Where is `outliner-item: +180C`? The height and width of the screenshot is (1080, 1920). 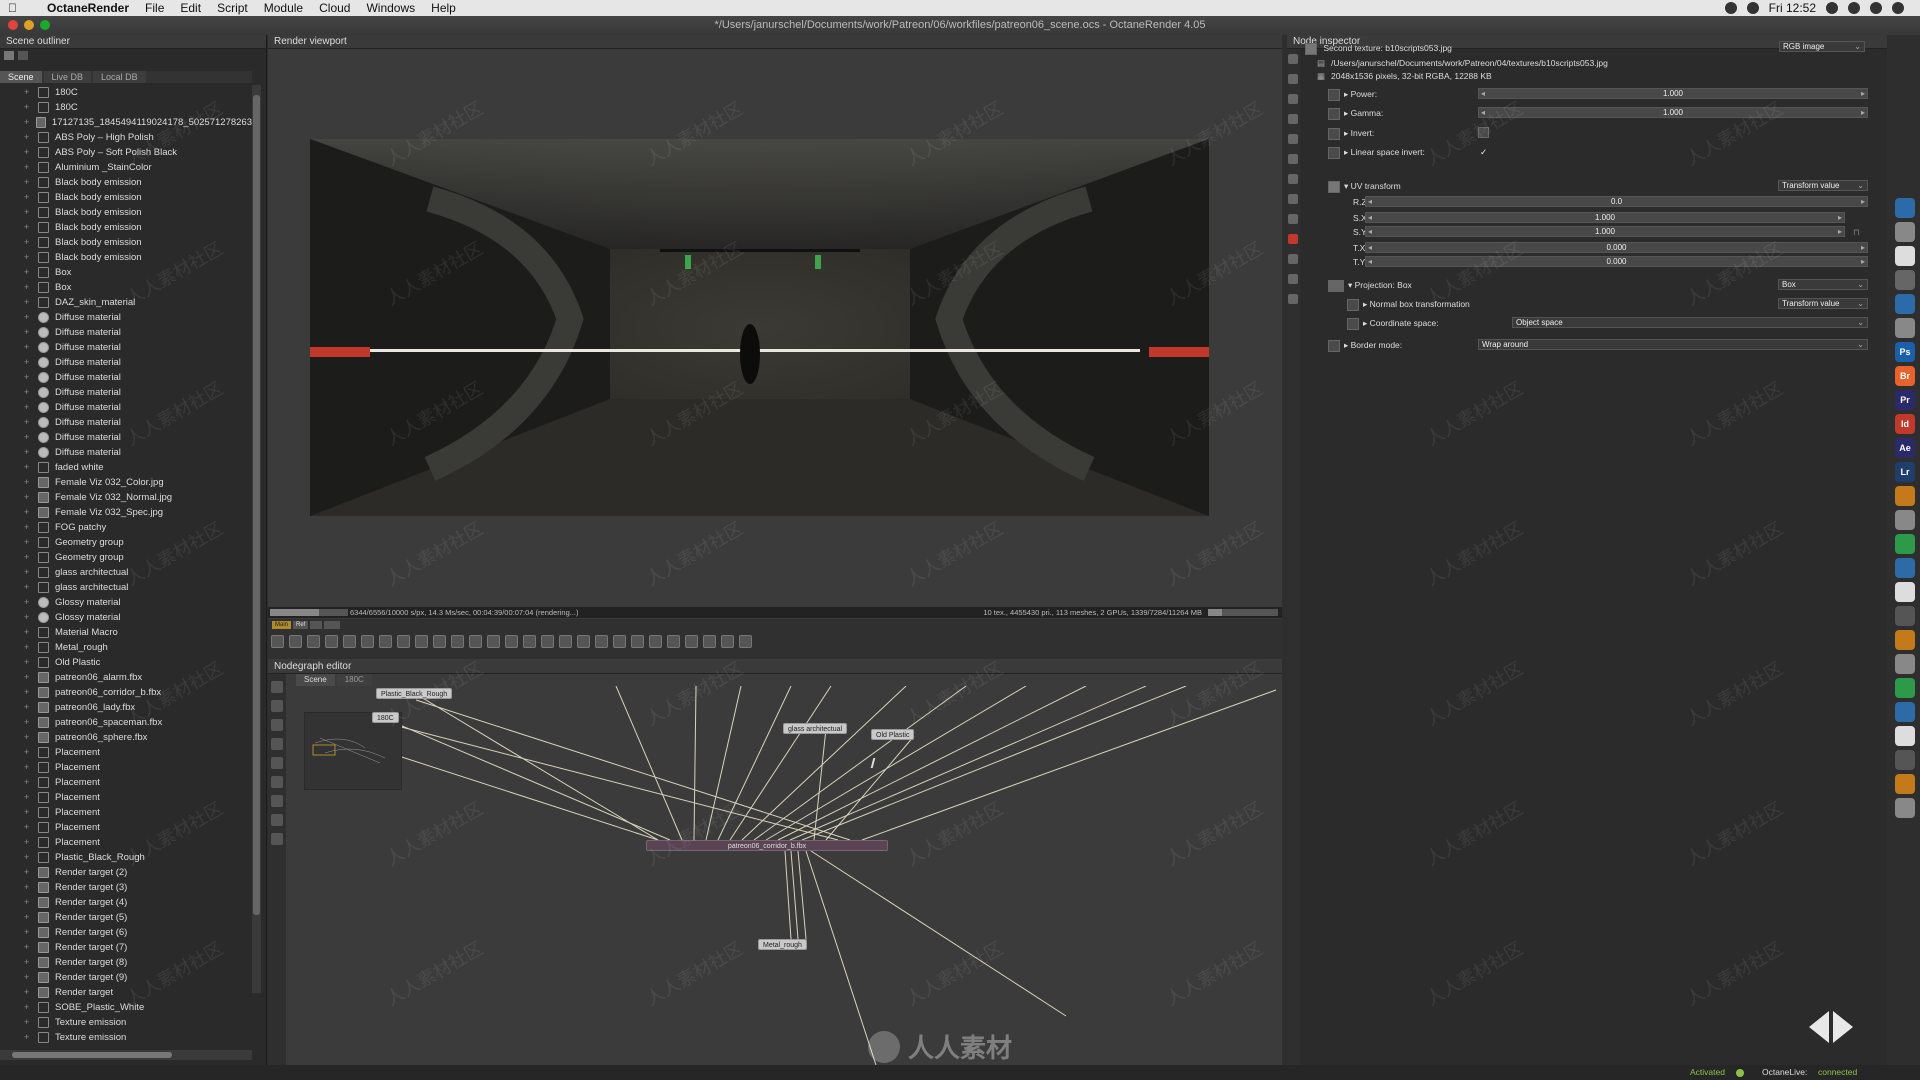
outliner-item: +180C is located at coordinates (126, 107).